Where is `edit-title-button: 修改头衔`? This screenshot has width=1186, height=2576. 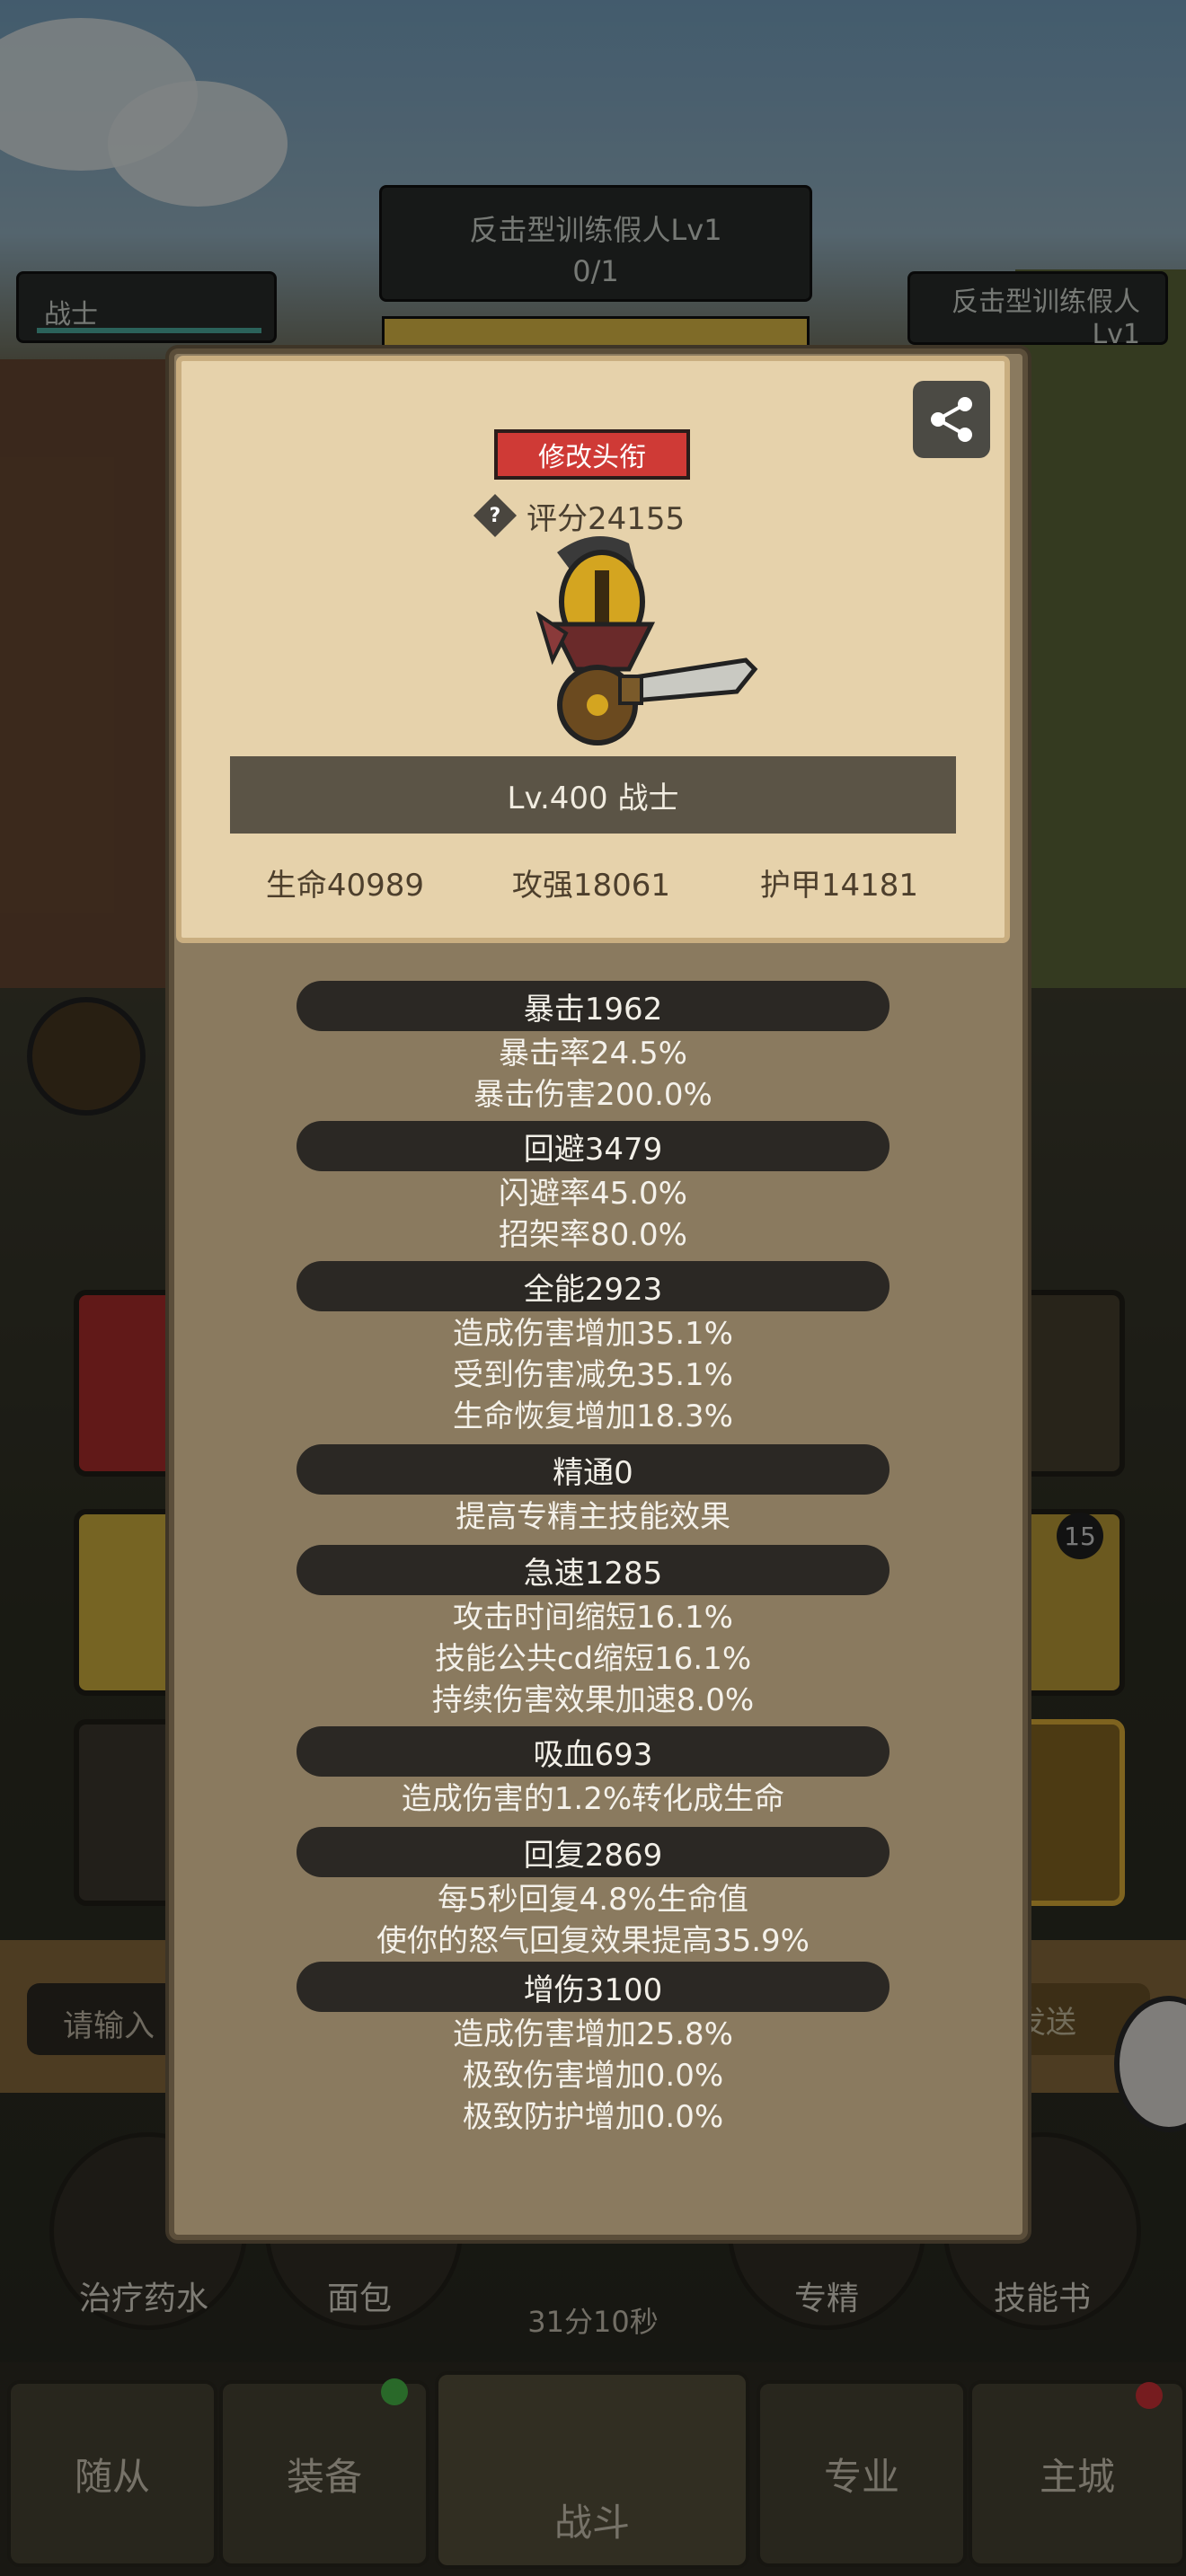 edit-title-button: 修改头衔 is located at coordinates (592, 454).